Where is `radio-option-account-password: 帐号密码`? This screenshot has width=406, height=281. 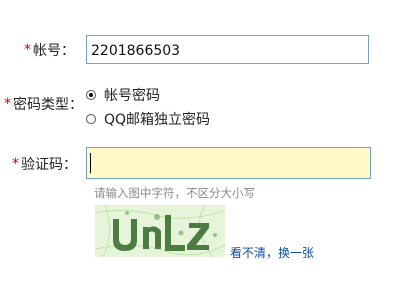 radio-option-account-password: 帐号密码 is located at coordinates (123, 95).